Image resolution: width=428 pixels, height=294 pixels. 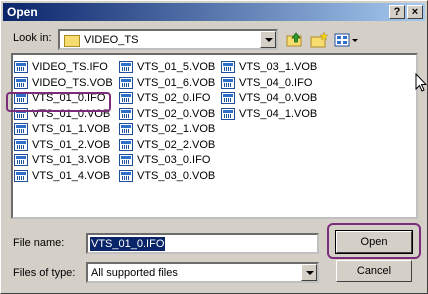 I want to click on file-name-value: VTS_01_0.IFO, so click(x=128, y=244).